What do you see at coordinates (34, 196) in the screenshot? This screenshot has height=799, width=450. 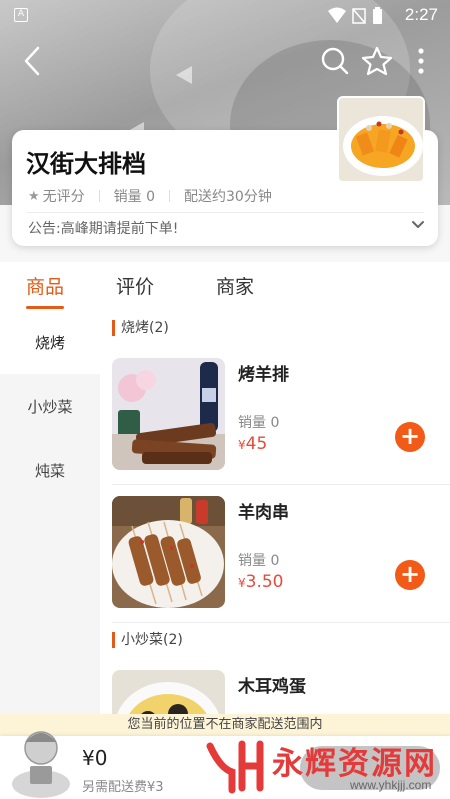 I see `rating-star-icon: ★` at bounding box center [34, 196].